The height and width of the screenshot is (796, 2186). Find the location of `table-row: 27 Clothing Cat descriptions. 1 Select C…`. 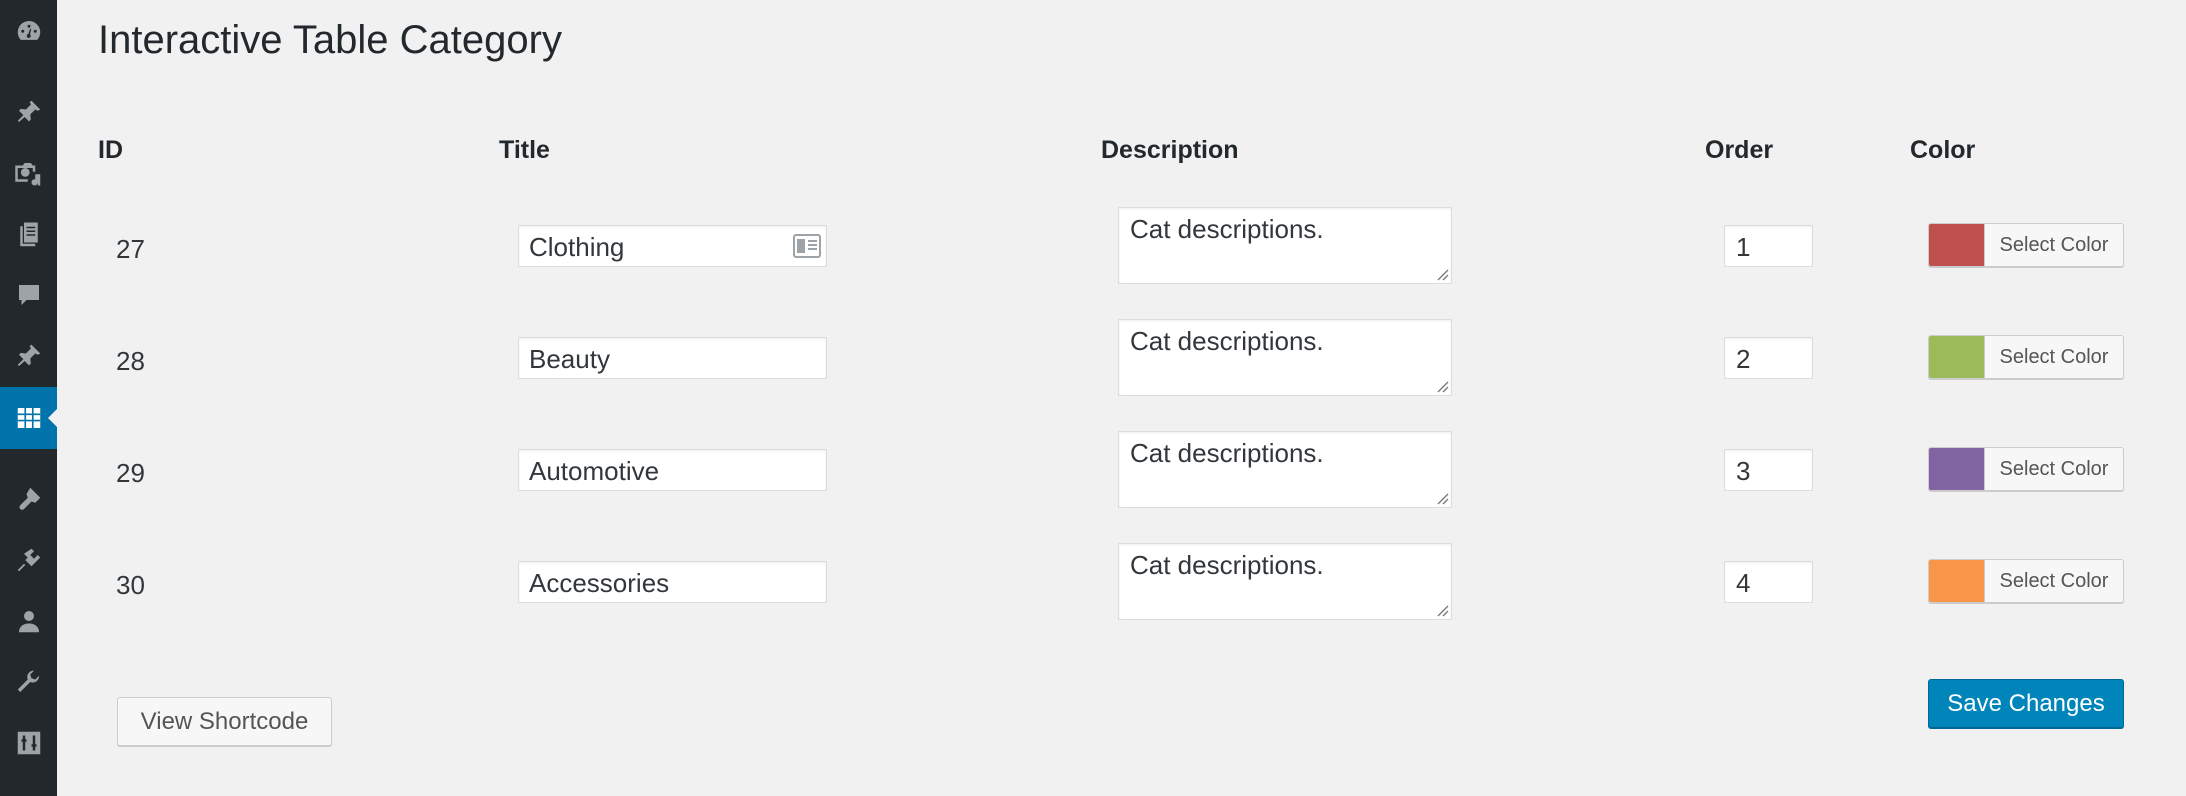

table-row: 27 Clothing Cat descriptions. 1 Select C… is located at coordinates (1121, 245).